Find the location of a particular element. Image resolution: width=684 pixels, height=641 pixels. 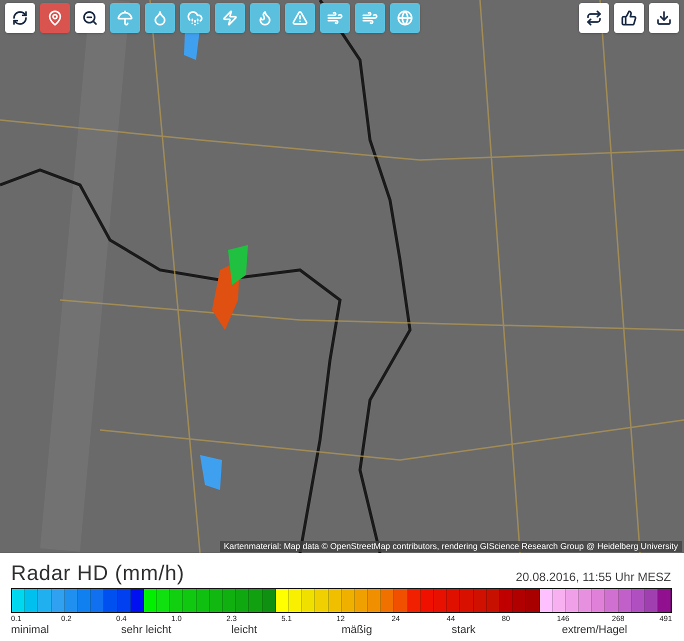

thumbs-up-icon is located at coordinates (629, 18).